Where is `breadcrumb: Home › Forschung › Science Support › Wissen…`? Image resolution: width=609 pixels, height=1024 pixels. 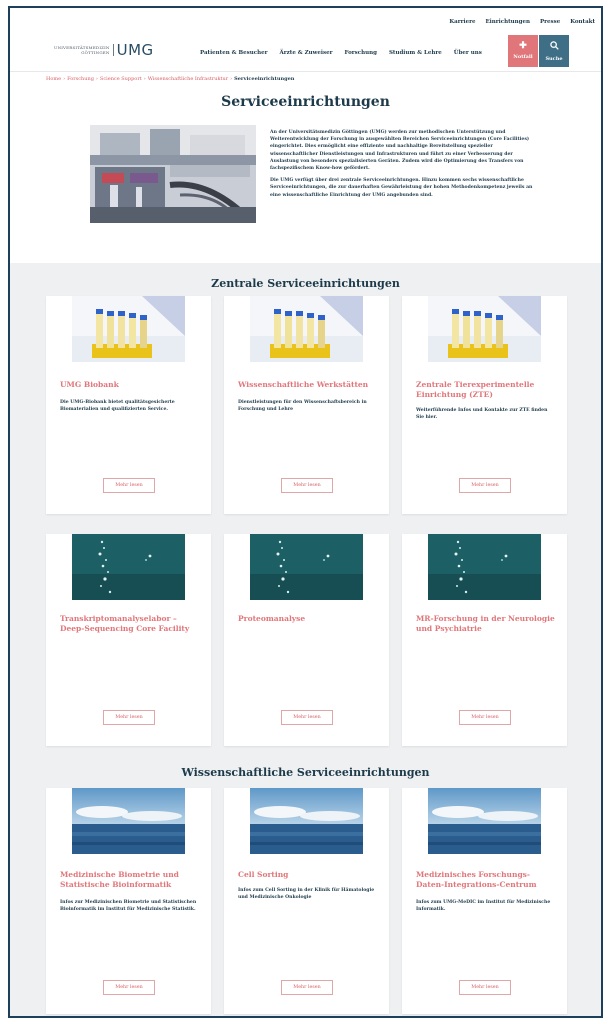
breadcrumb: Home › Forschung › Science Support › Wissen… is located at coordinates (170, 79).